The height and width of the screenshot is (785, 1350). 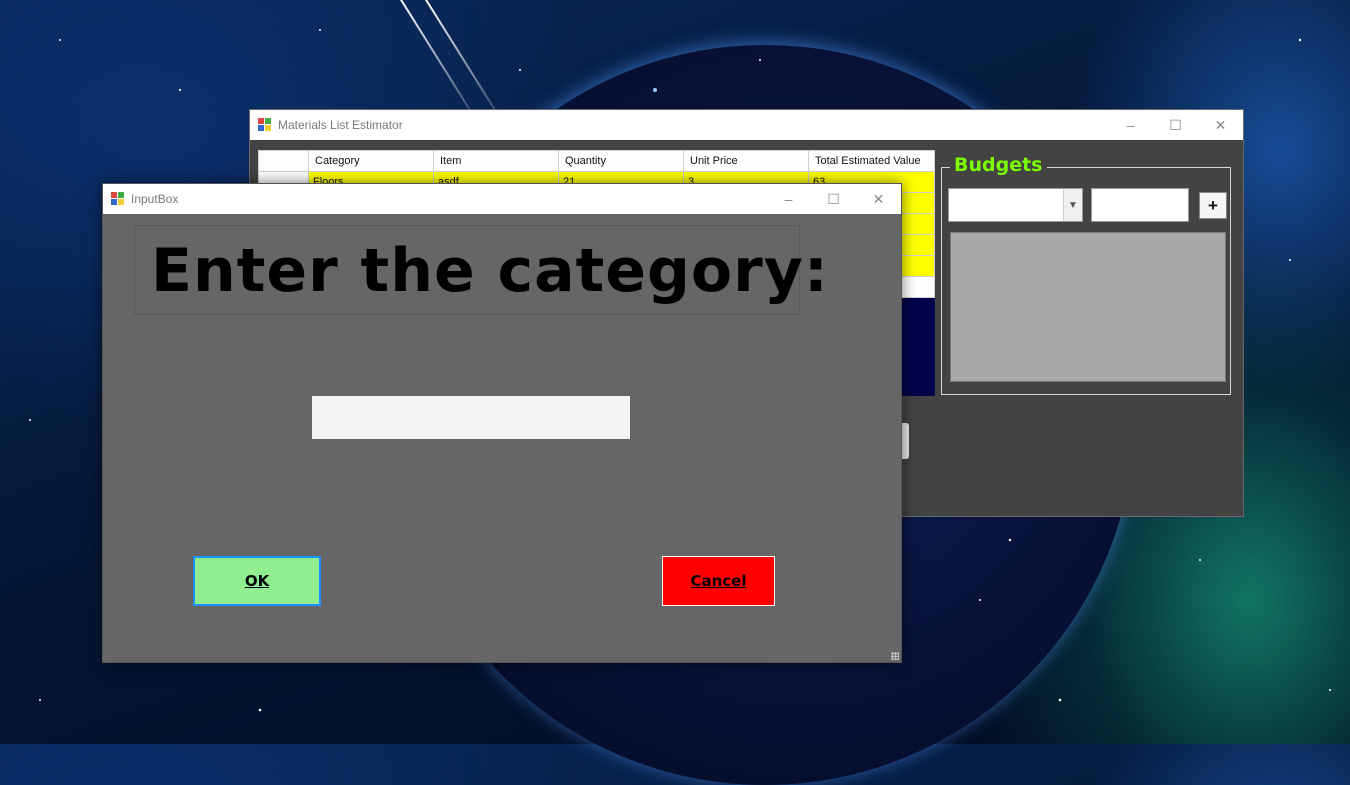 I want to click on budget-amount-input, so click(x=1140, y=205).